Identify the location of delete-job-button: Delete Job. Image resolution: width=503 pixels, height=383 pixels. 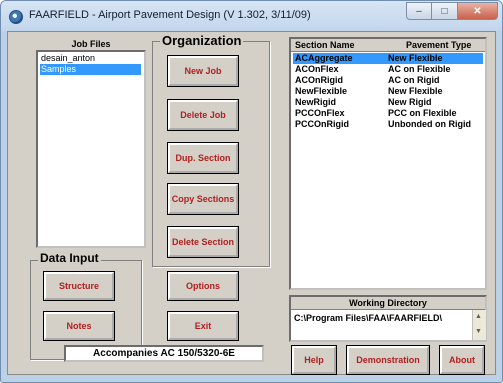
(203, 115).